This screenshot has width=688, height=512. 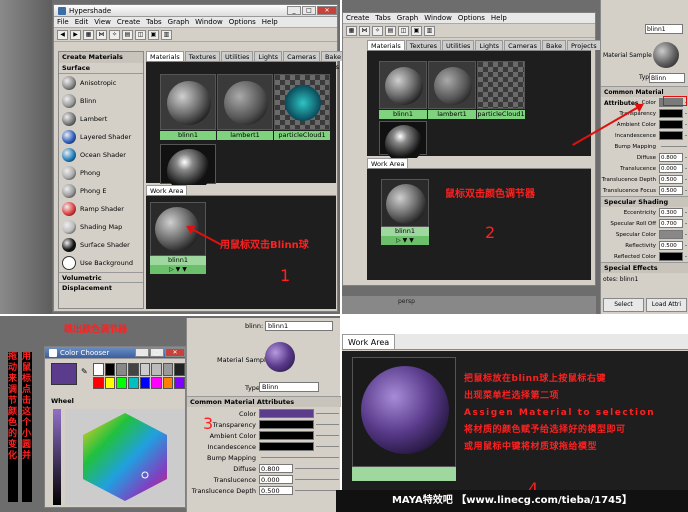 What do you see at coordinates (553, 50) in the screenshot?
I see `tab-bake-sets: Bake Sets` at bounding box center [553, 50].